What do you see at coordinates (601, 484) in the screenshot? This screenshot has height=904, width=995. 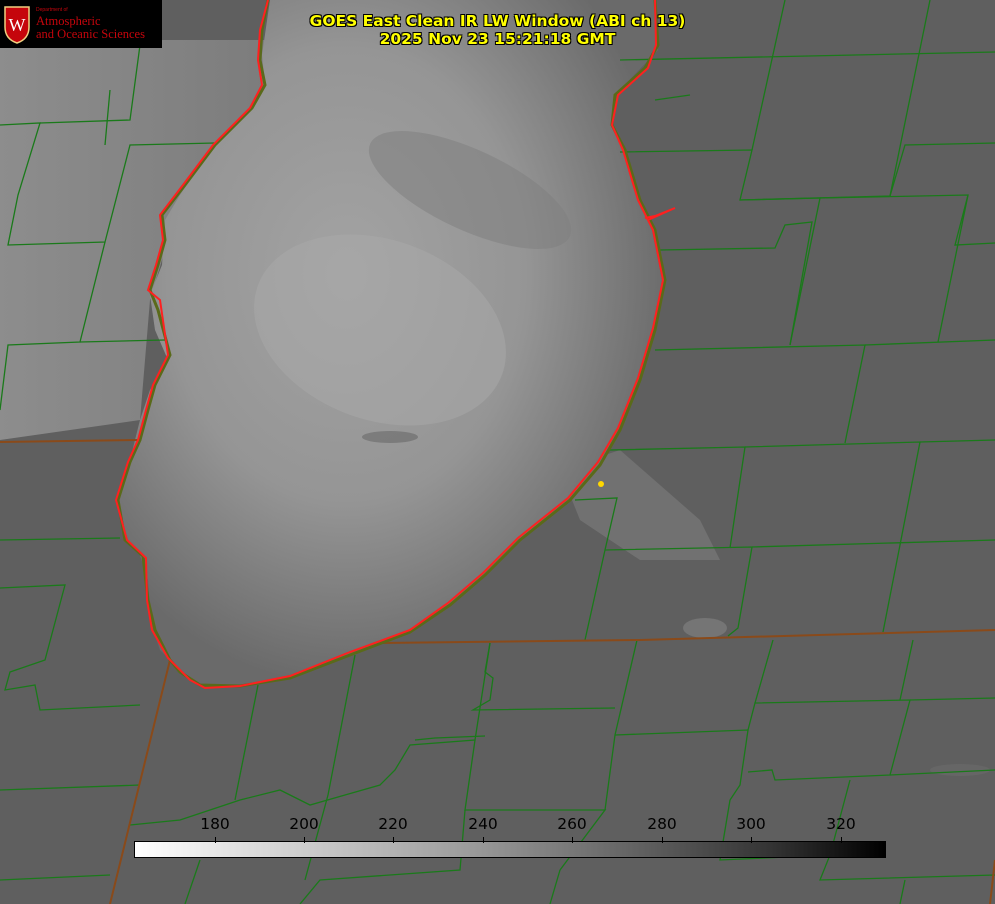 I see `location-marker` at bounding box center [601, 484].